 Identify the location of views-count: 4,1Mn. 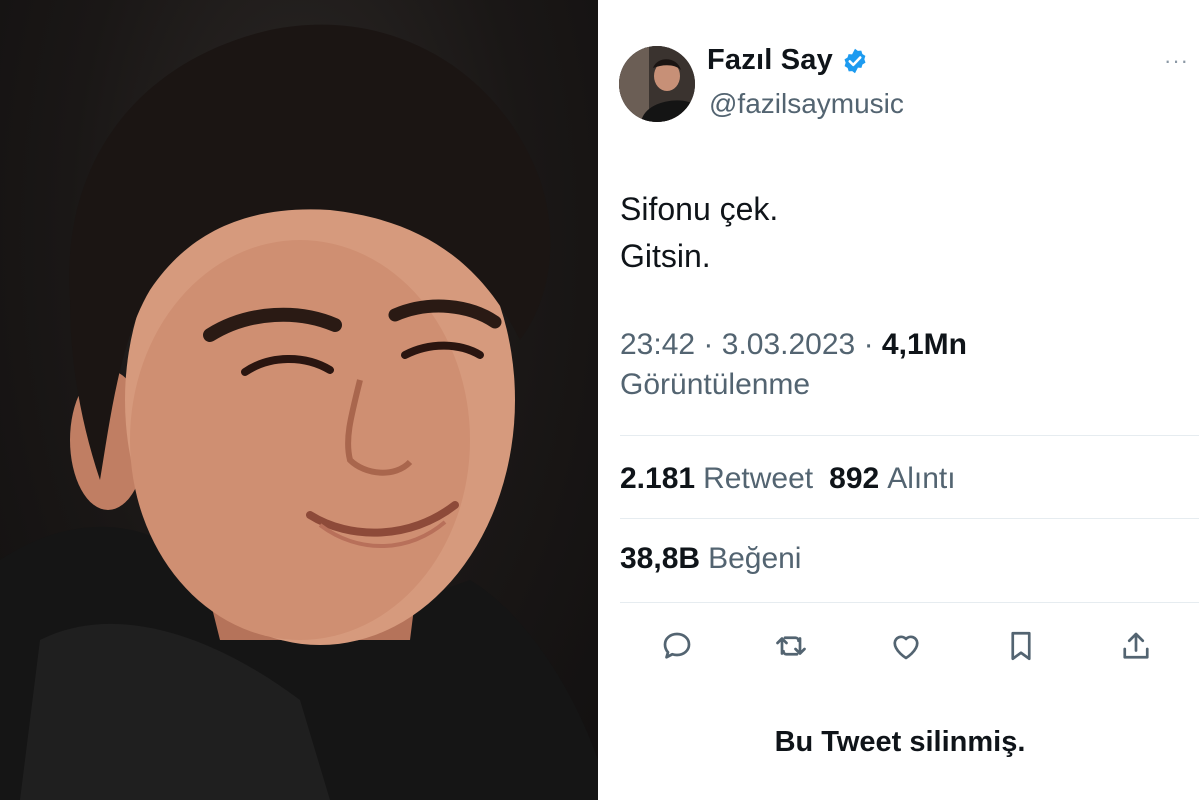
(924, 344).